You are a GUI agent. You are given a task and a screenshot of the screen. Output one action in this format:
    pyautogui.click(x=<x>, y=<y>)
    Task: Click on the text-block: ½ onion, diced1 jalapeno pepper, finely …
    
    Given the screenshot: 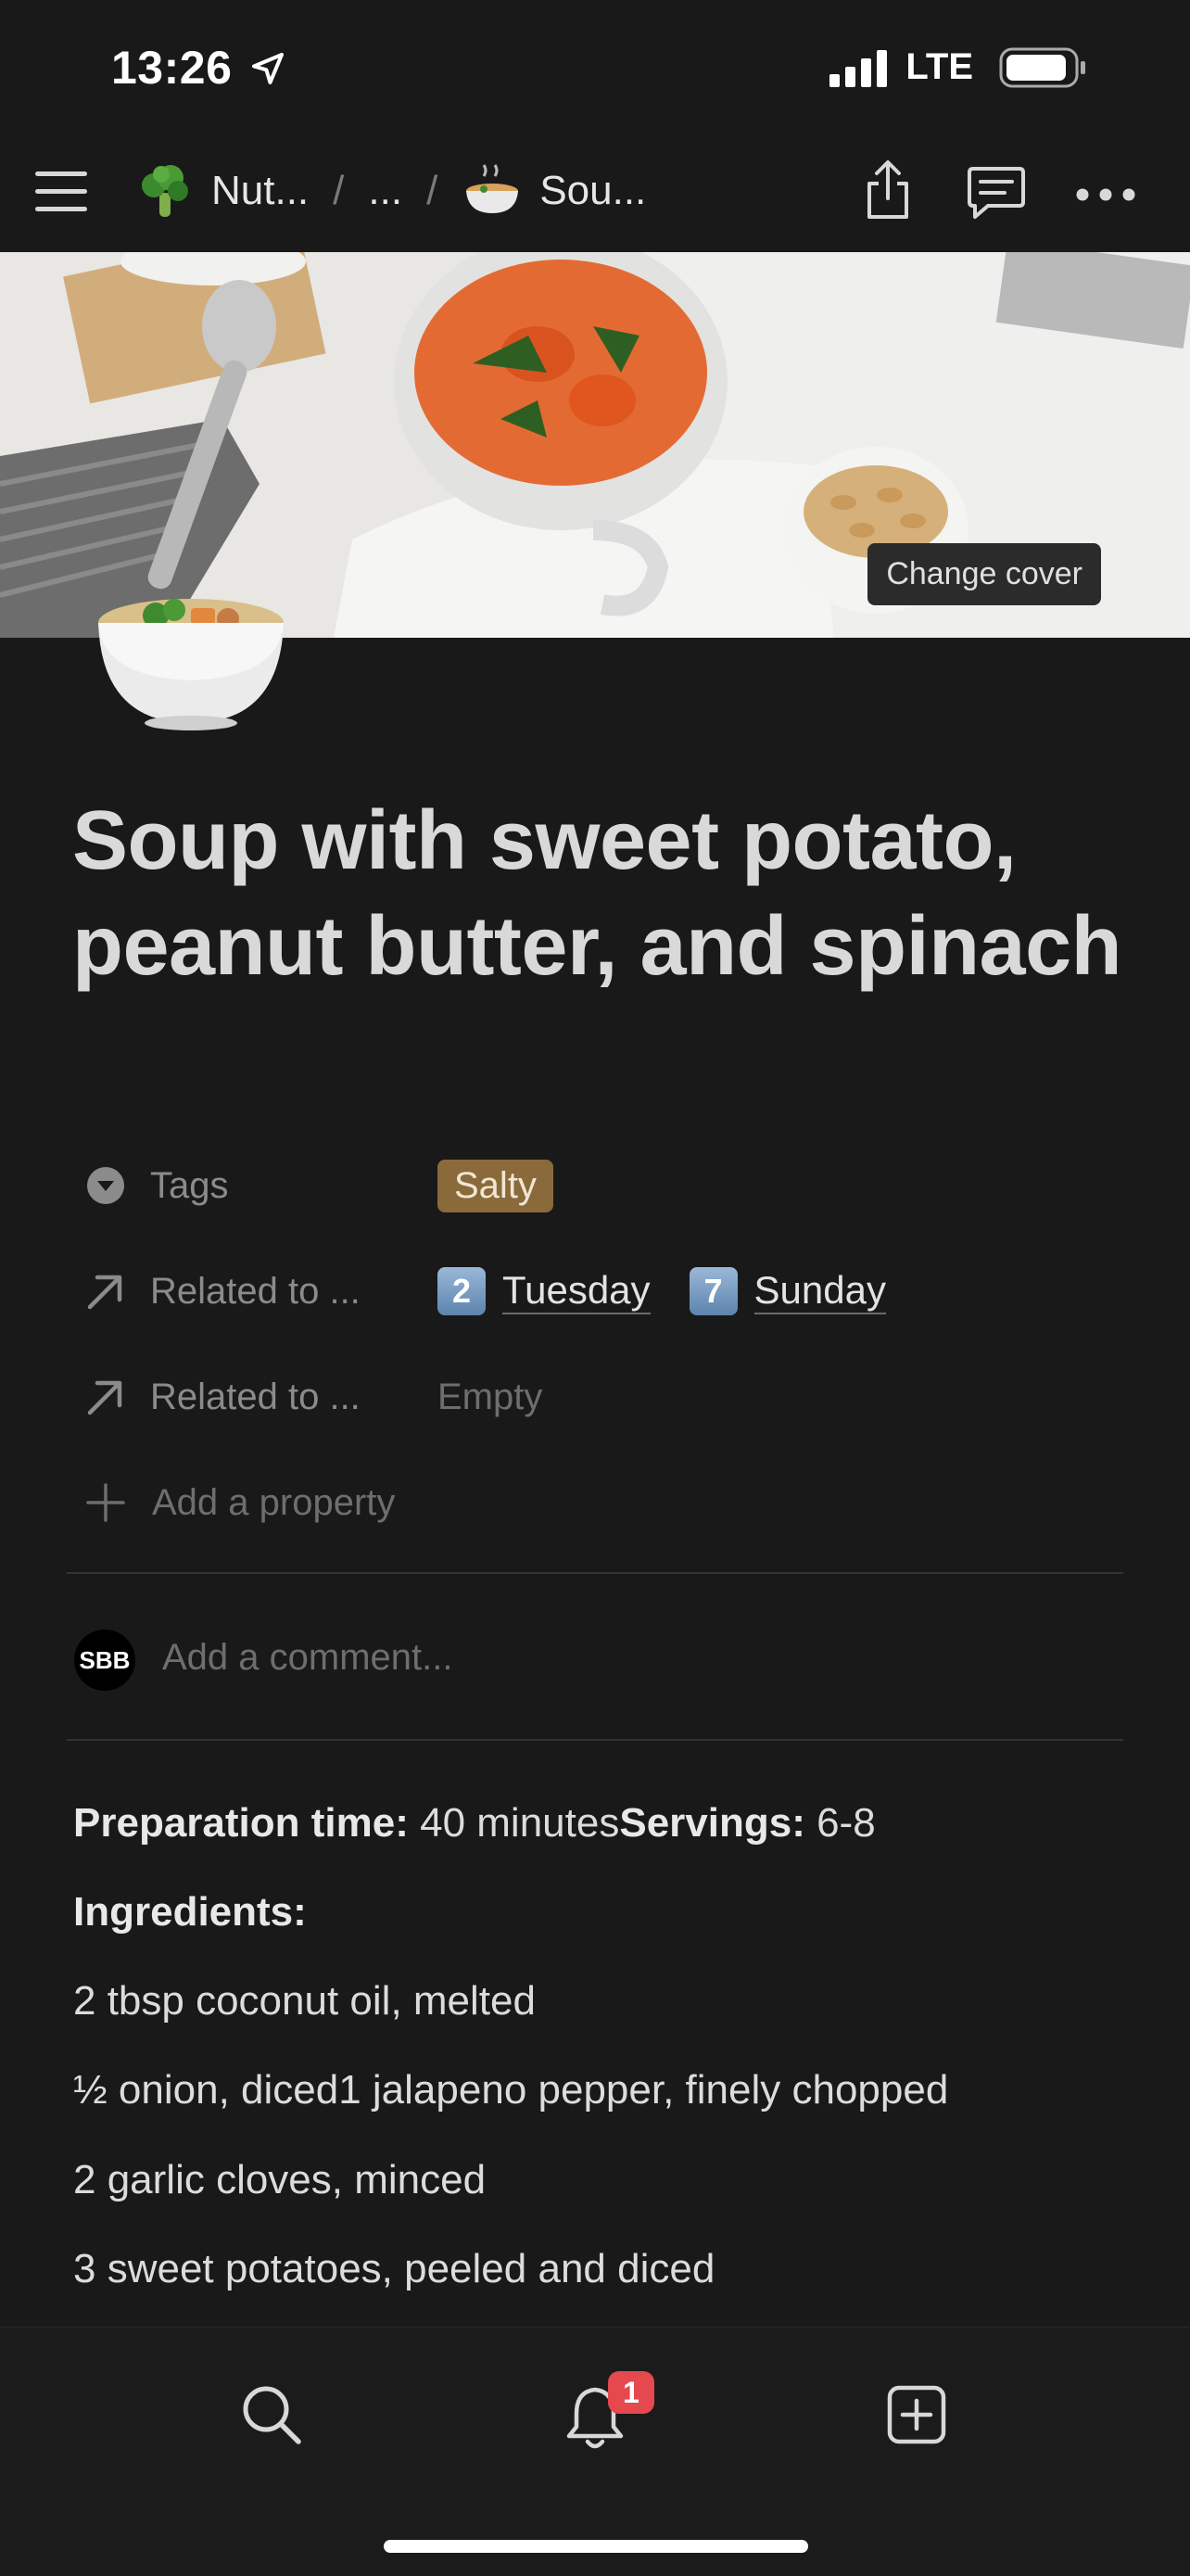 What is the action you would take?
    pyautogui.click(x=510, y=2090)
    